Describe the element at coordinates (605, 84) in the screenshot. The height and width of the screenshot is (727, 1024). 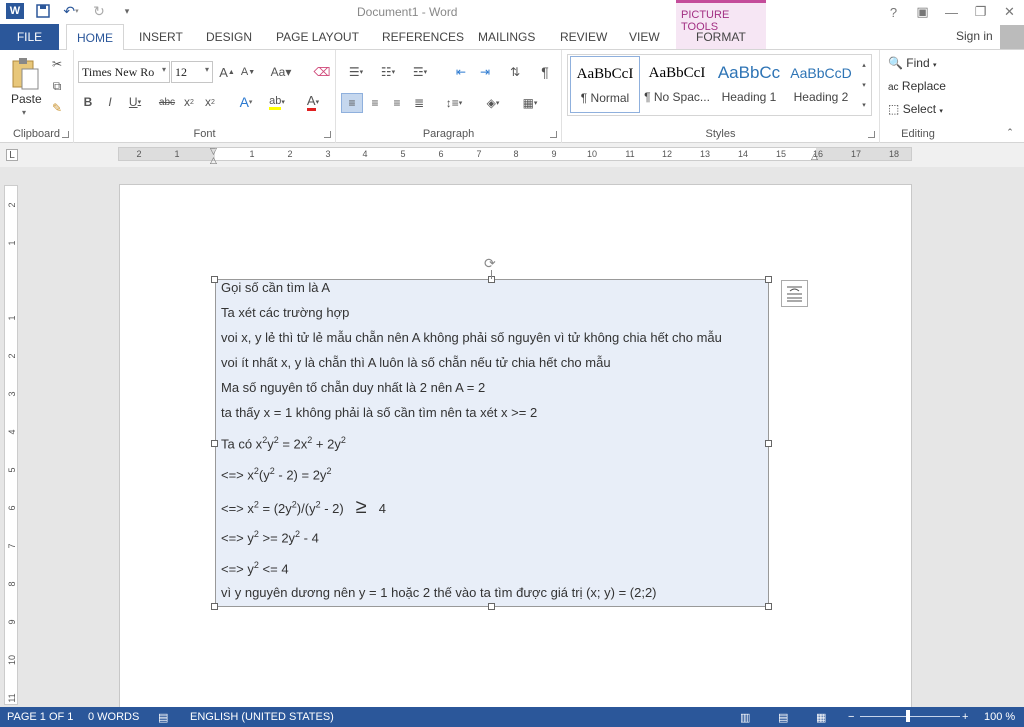
I see `style-normal: AaBbCcI ¶ Normal` at that location.